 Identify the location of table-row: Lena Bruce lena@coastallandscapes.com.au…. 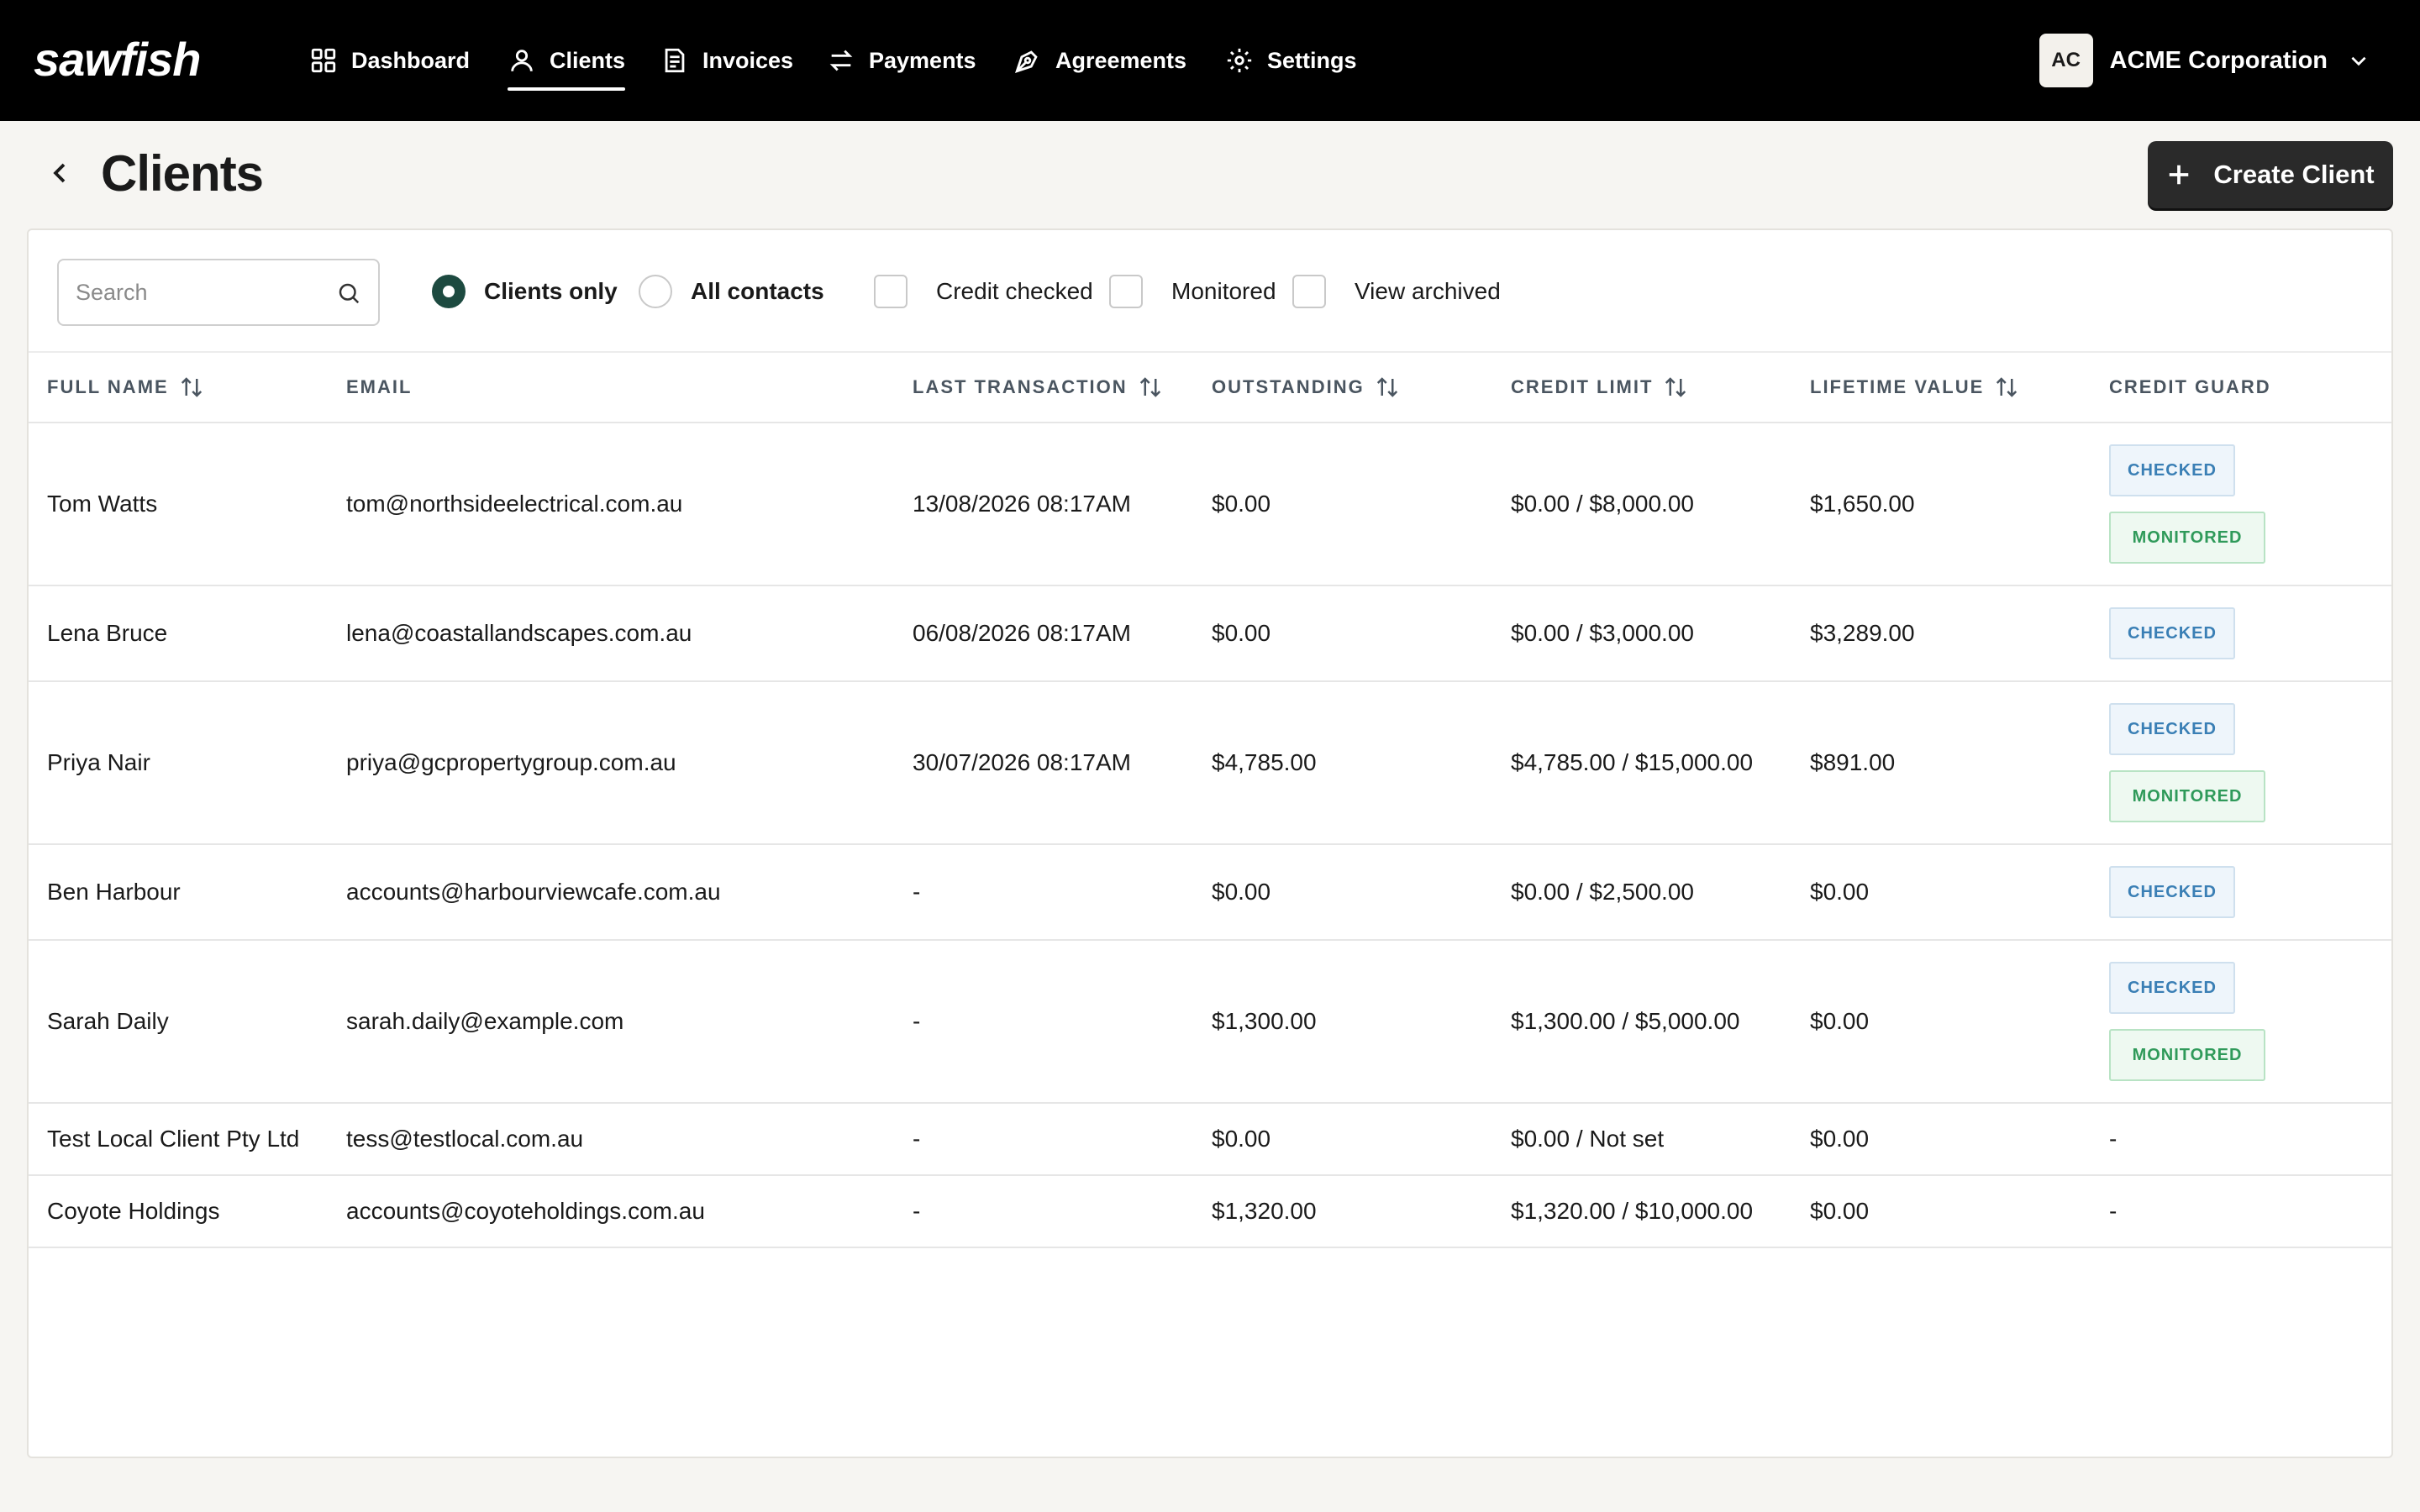
(1210, 634).